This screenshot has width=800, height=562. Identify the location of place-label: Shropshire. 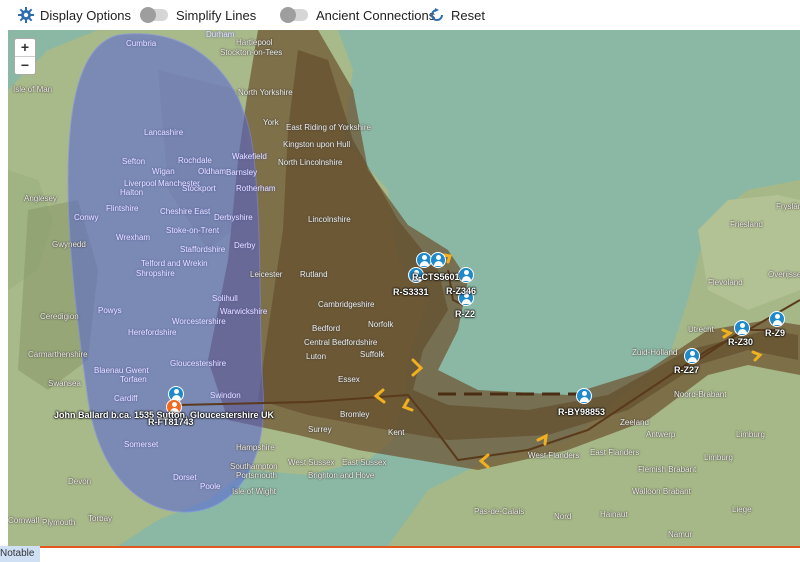
(155, 273).